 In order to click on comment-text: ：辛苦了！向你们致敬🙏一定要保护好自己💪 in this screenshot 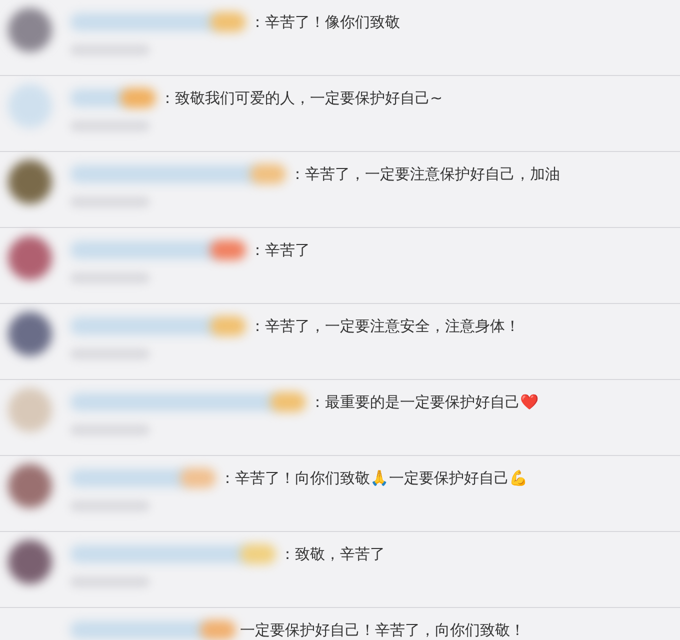, I will do `click(374, 478)`.